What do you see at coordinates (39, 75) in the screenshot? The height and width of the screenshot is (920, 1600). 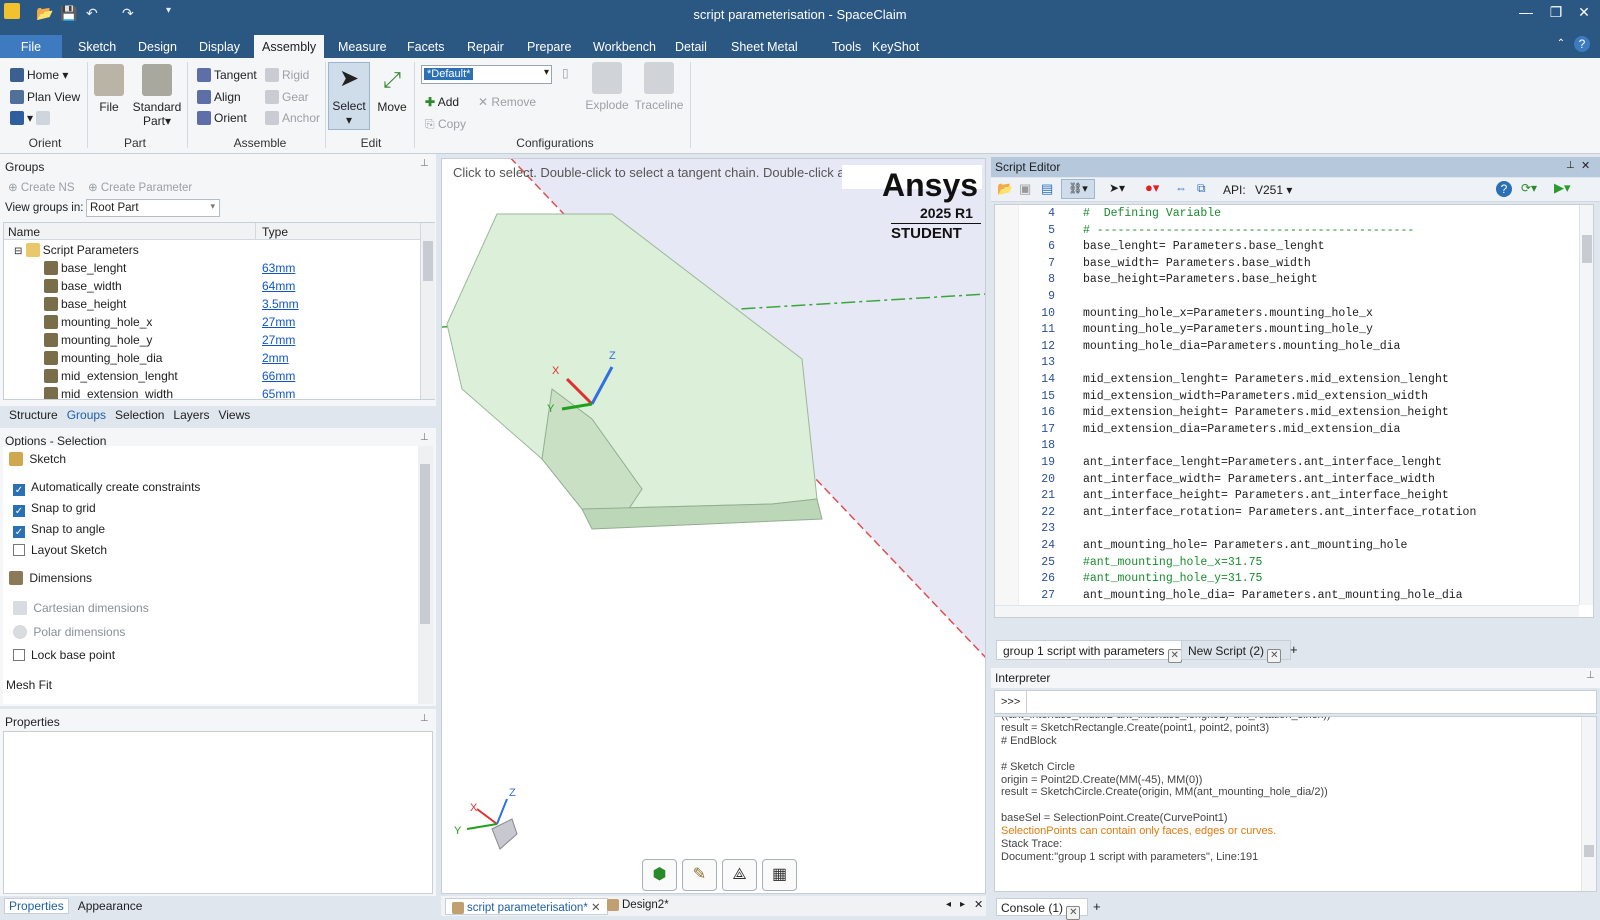 I see `home-button: Home ▾` at bounding box center [39, 75].